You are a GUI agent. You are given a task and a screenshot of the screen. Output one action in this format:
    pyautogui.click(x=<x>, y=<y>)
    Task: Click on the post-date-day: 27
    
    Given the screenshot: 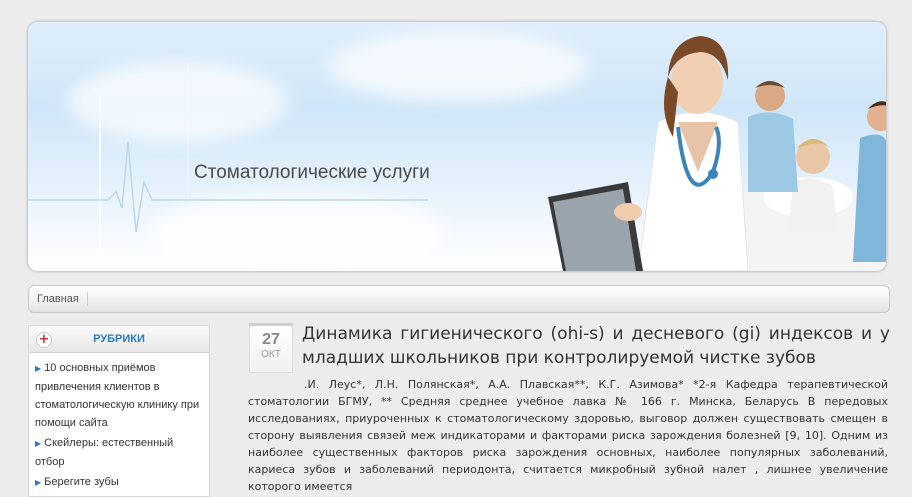 What is the action you would take?
    pyautogui.click(x=271, y=339)
    